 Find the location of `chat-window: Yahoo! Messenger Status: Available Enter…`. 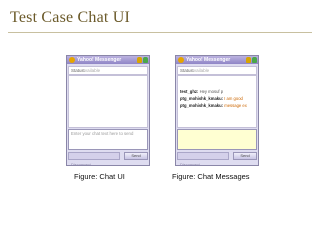

chat-window: Yahoo! Messenger Status: Available Enter… is located at coordinates (108, 111).